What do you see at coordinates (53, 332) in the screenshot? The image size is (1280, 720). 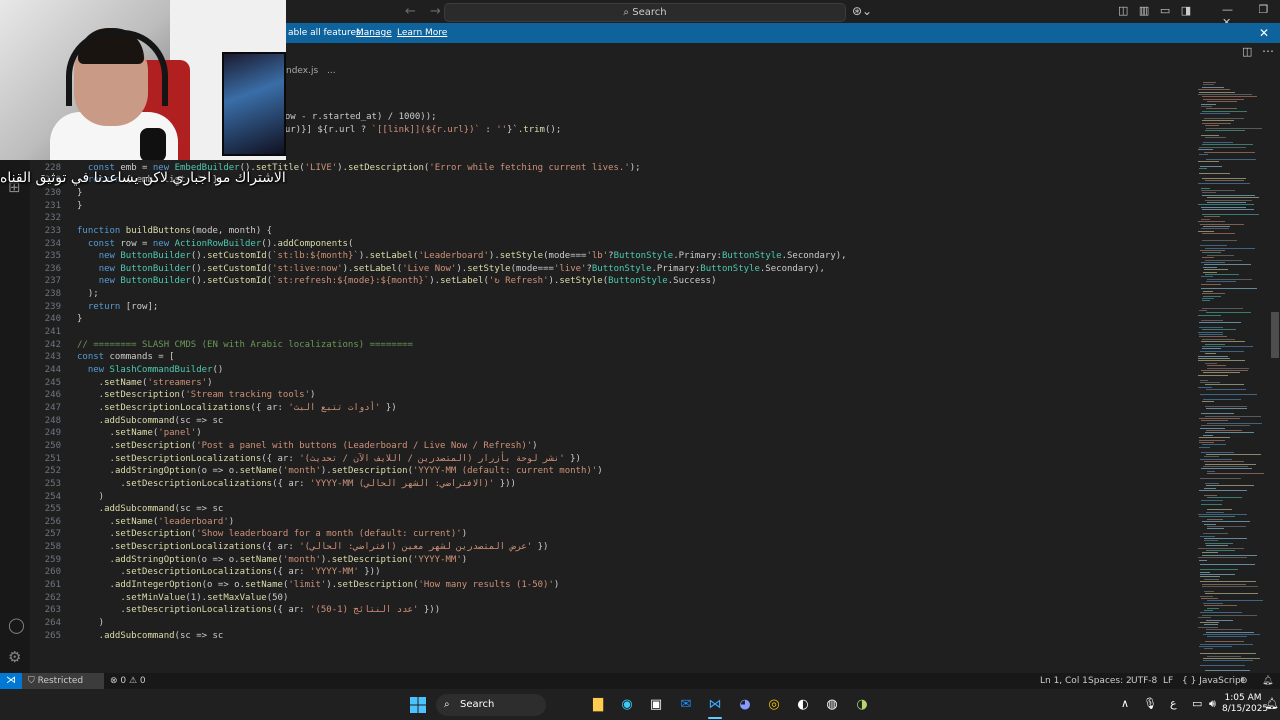 I see `code-line: 241` at bounding box center [53, 332].